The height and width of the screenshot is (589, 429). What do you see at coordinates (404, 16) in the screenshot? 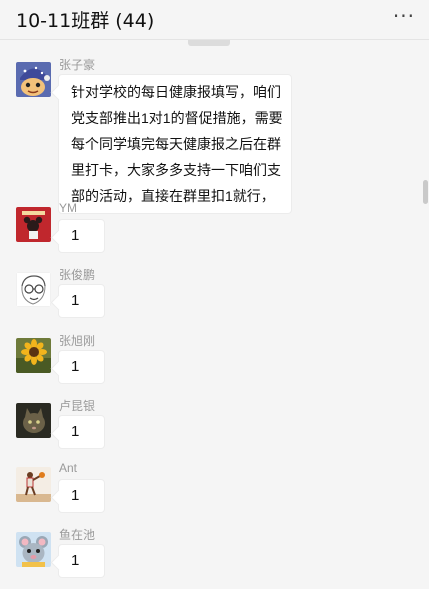
I see `more-options-button: ···` at bounding box center [404, 16].